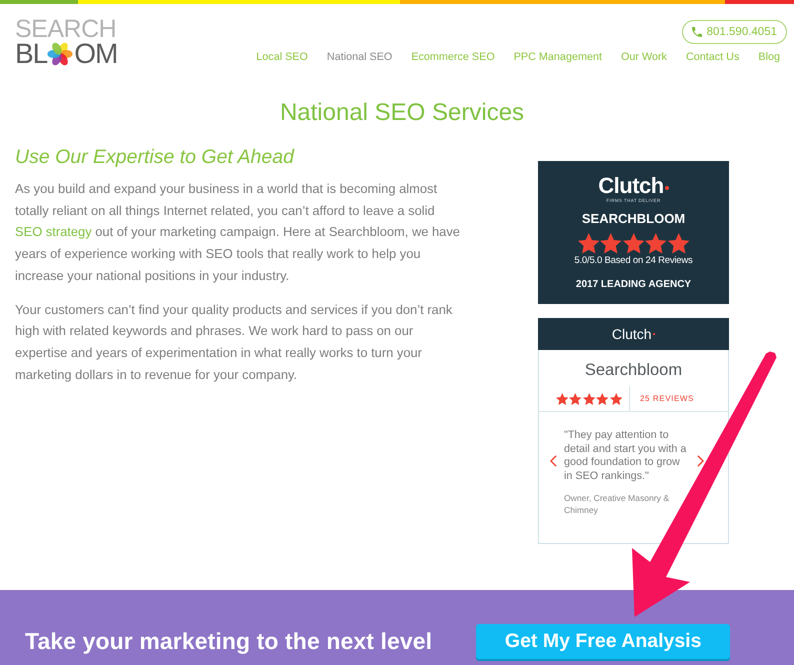 The height and width of the screenshot is (665, 794). What do you see at coordinates (96, 54) in the screenshot?
I see `logo-text: OM` at bounding box center [96, 54].